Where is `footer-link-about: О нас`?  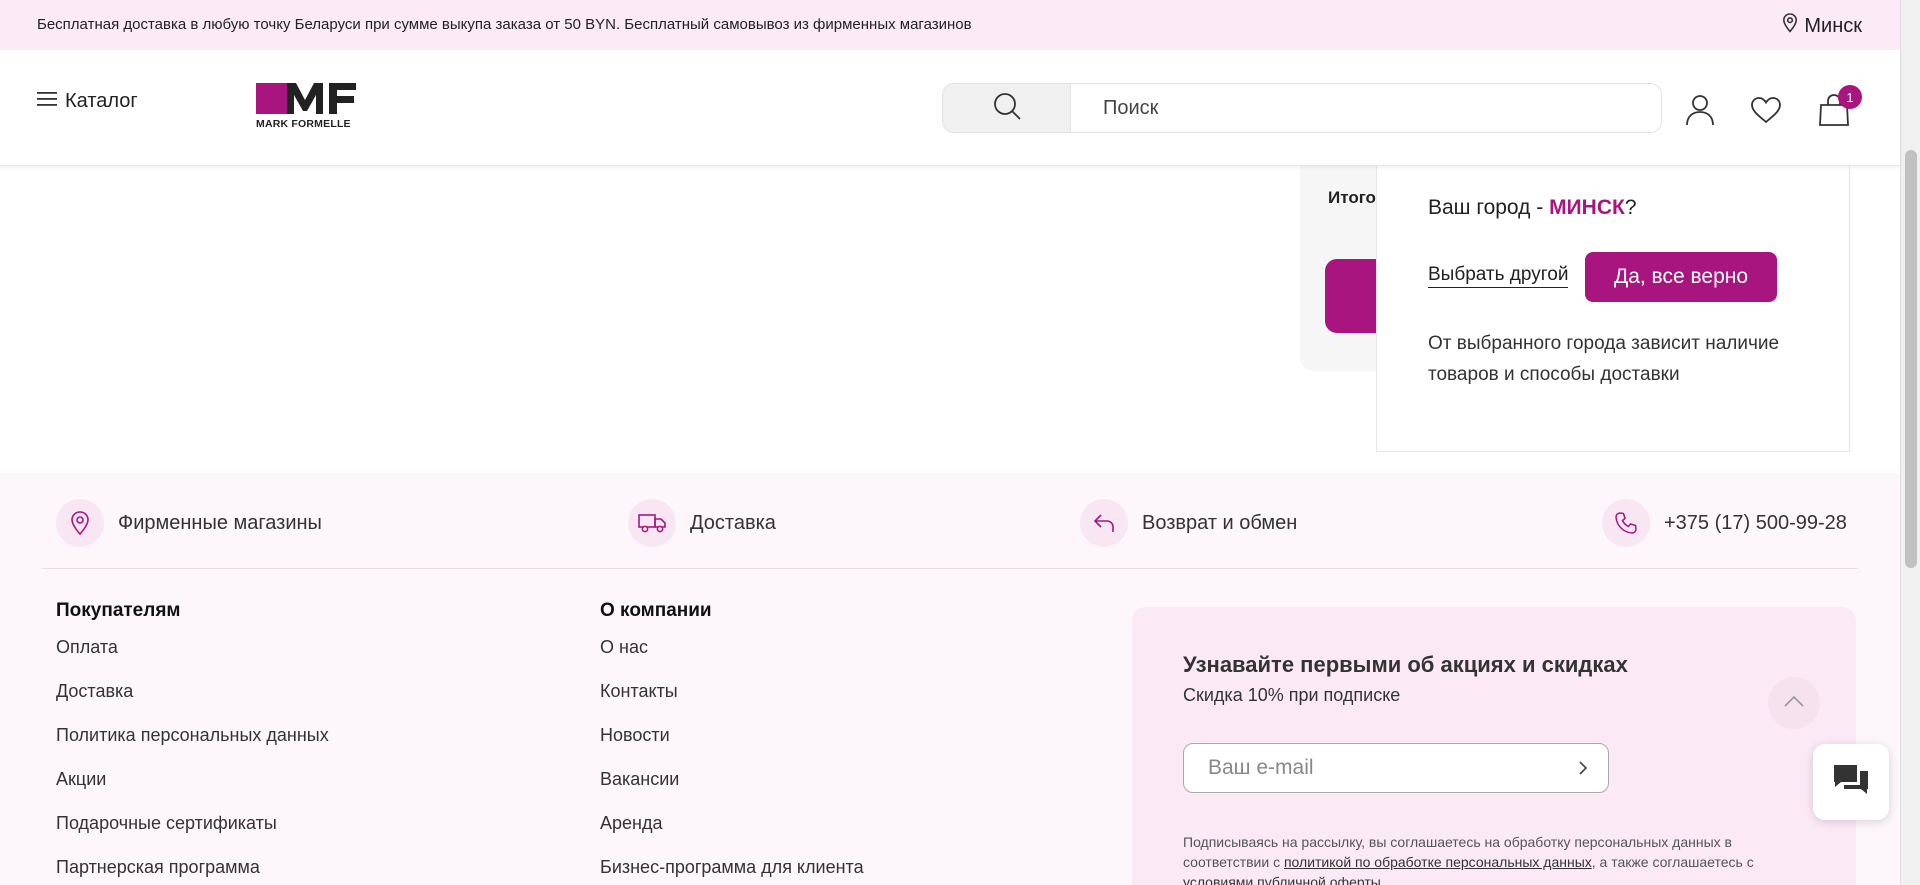
footer-link-about: О нас is located at coordinates (732, 658).